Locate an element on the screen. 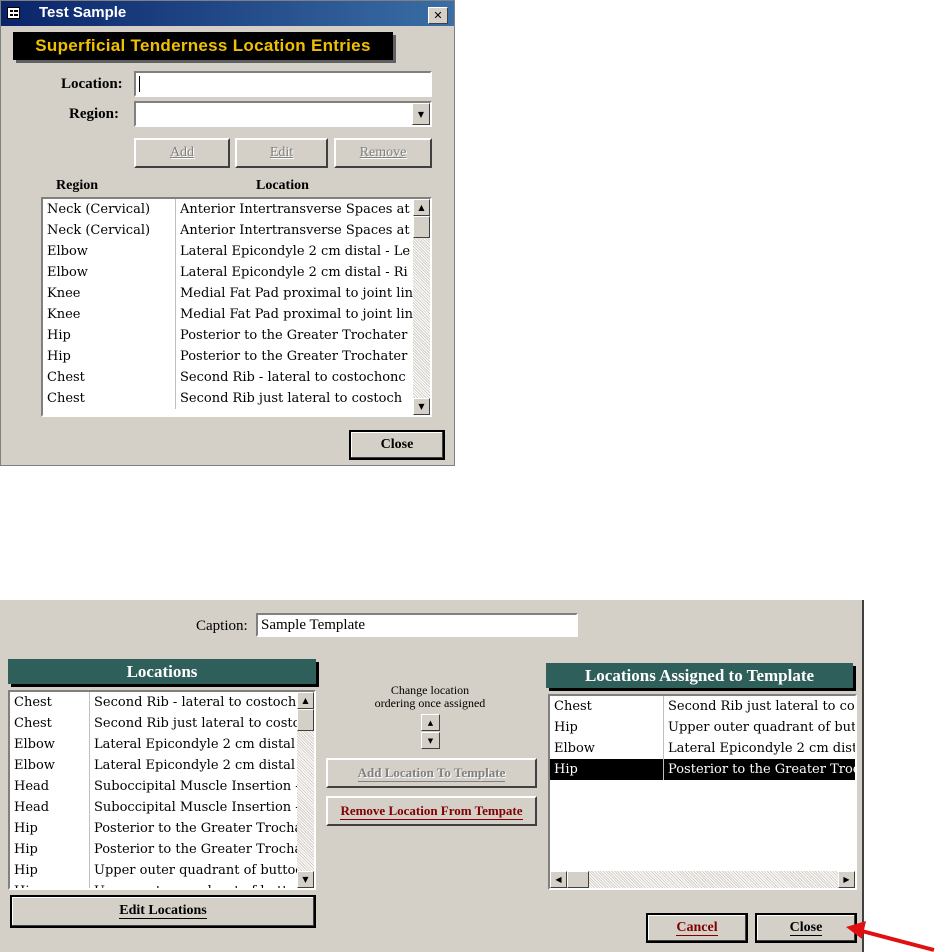  locations-header: Locations is located at coordinates (162, 671).